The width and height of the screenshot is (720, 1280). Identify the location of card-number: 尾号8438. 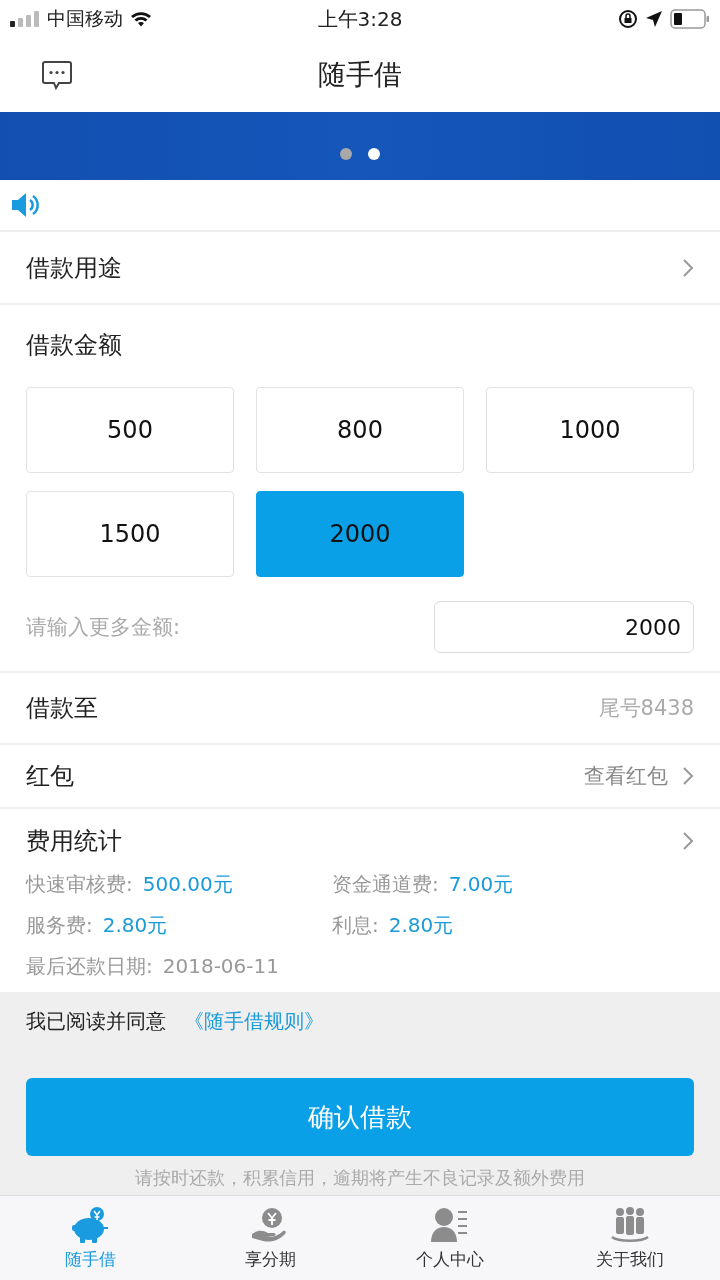
(646, 708).